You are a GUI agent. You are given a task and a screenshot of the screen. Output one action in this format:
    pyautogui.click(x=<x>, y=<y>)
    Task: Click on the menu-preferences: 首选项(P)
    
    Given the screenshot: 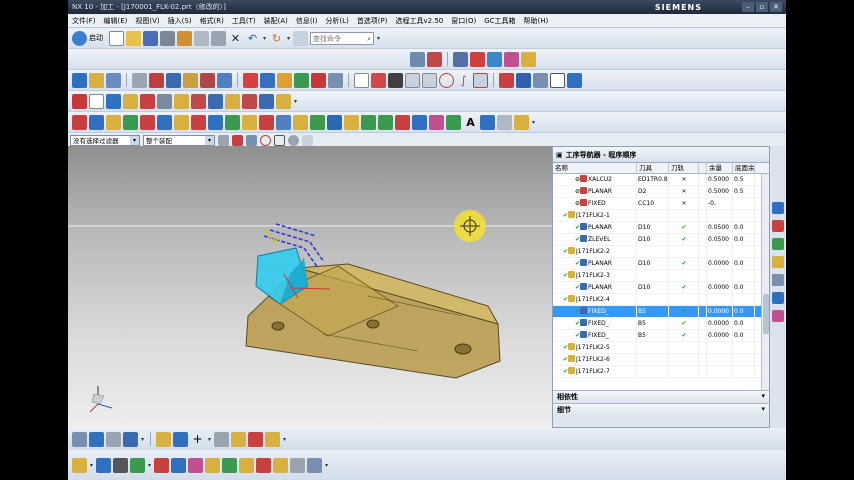 What is the action you would take?
    pyautogui.click(x=372, y=21)
    